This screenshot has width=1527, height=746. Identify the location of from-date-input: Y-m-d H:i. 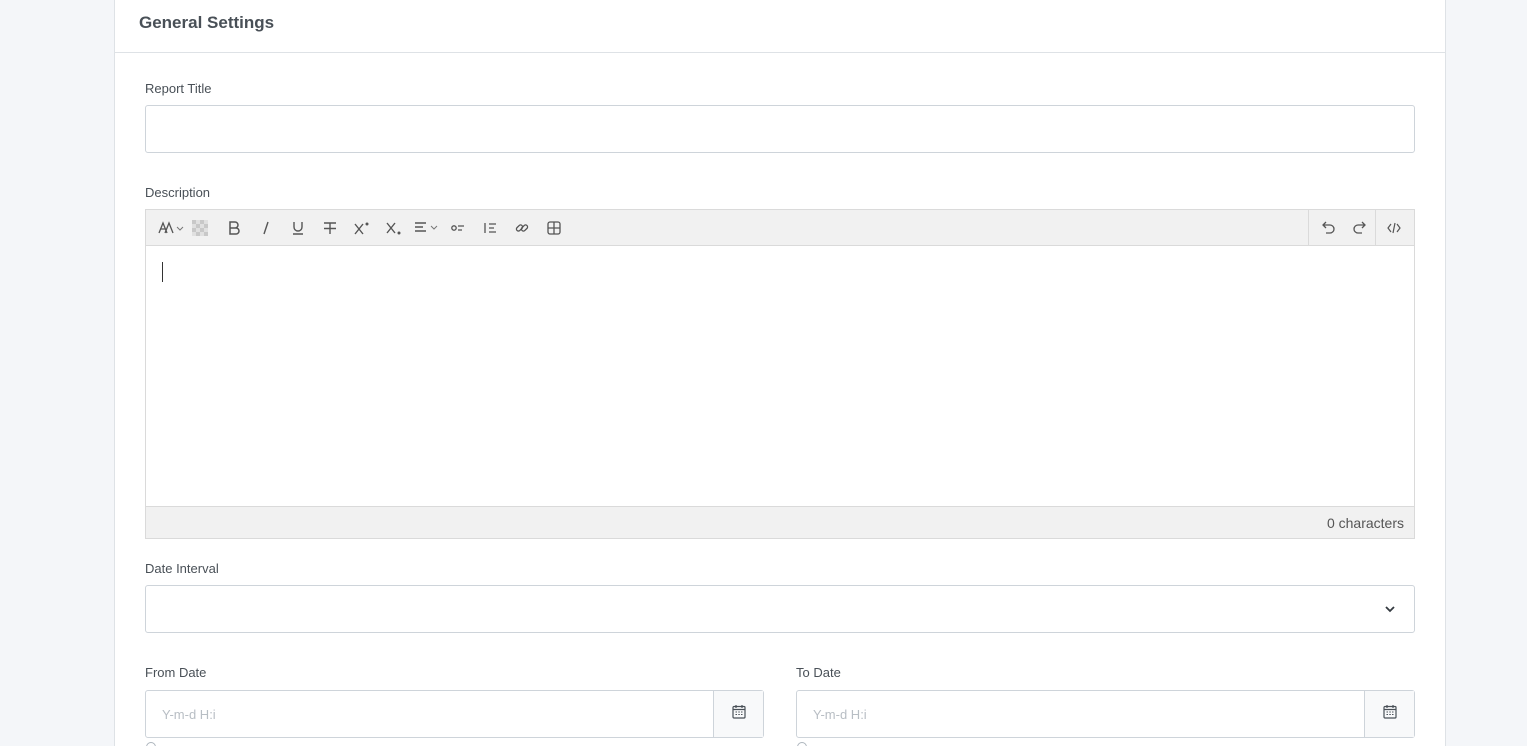
(429, 714).